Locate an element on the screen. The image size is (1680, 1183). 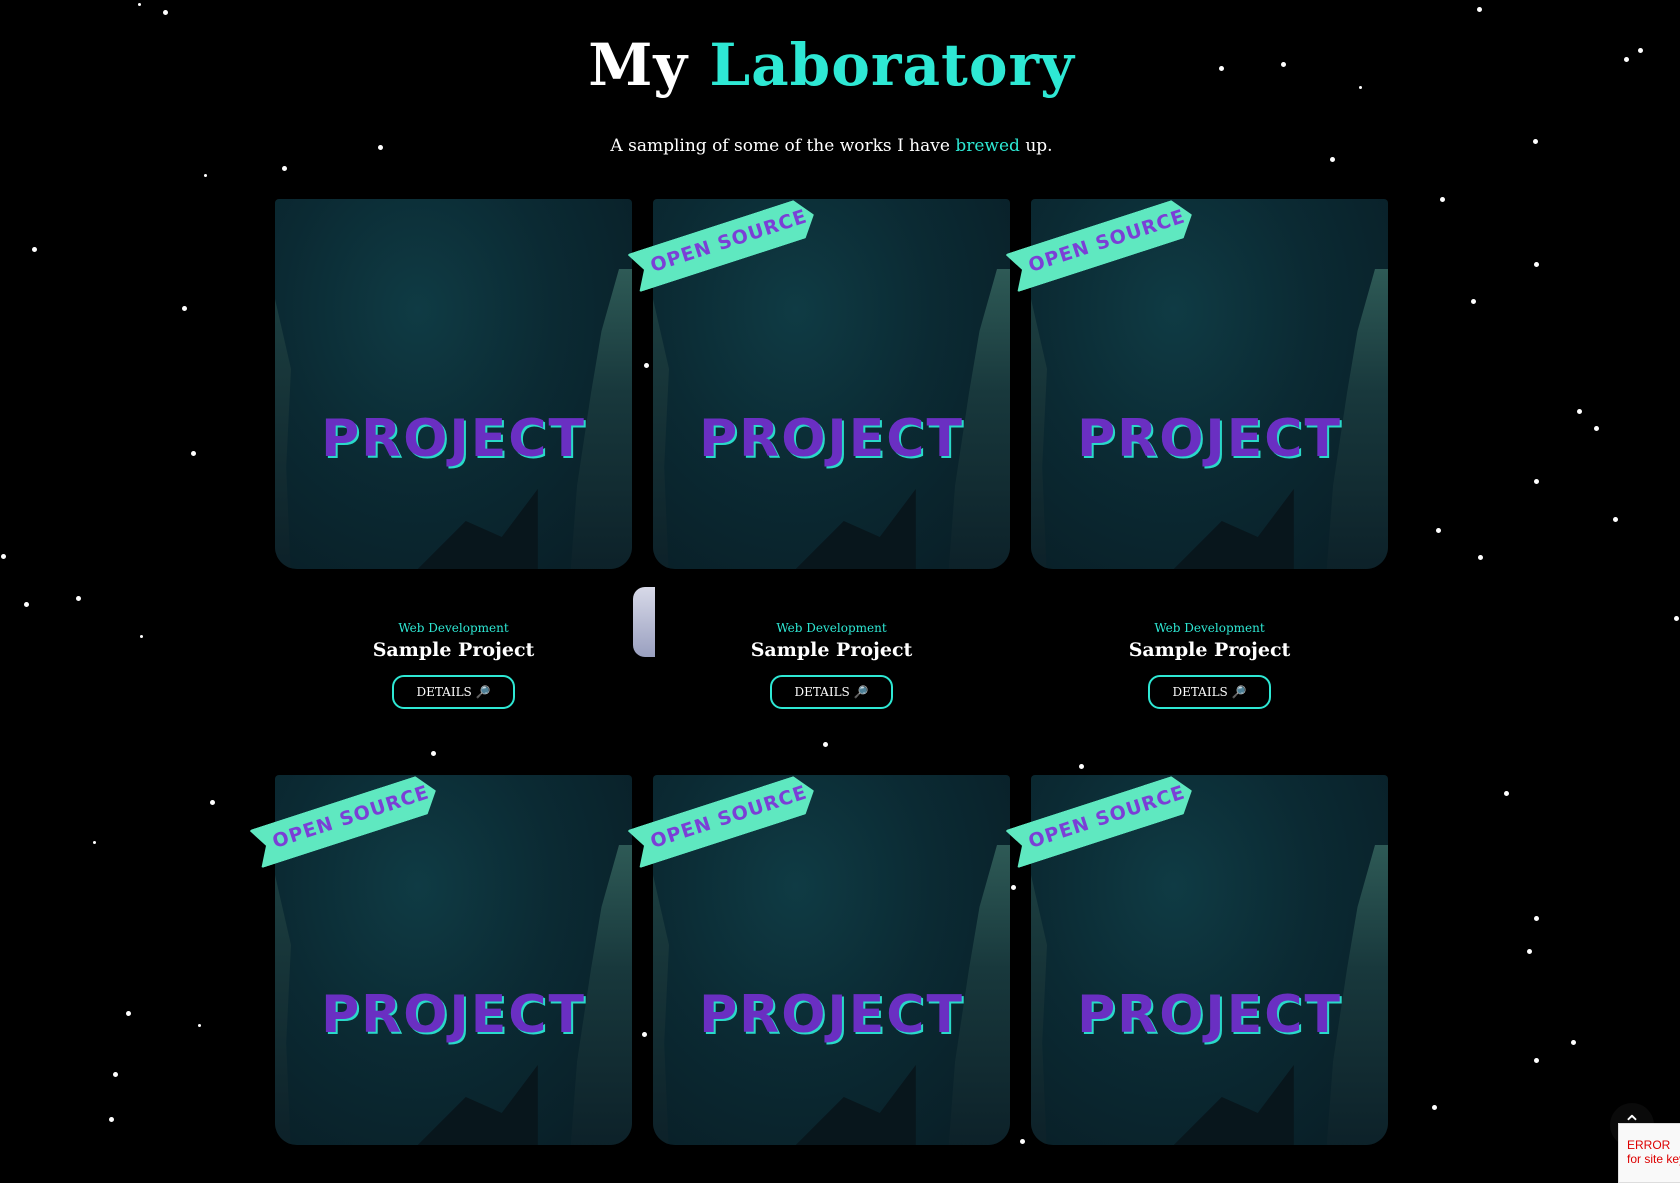
subtitle-text: A sampling of some of the works I have is located at coordinates (780, 146).